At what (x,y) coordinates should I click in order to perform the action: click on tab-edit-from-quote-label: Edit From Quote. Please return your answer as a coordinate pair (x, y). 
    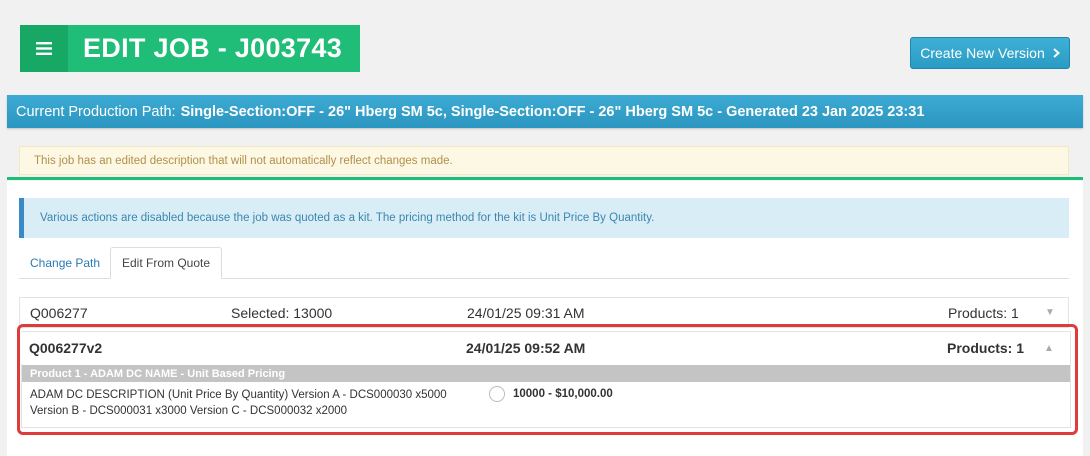
    Looking at the image, I should click on (166, 263).